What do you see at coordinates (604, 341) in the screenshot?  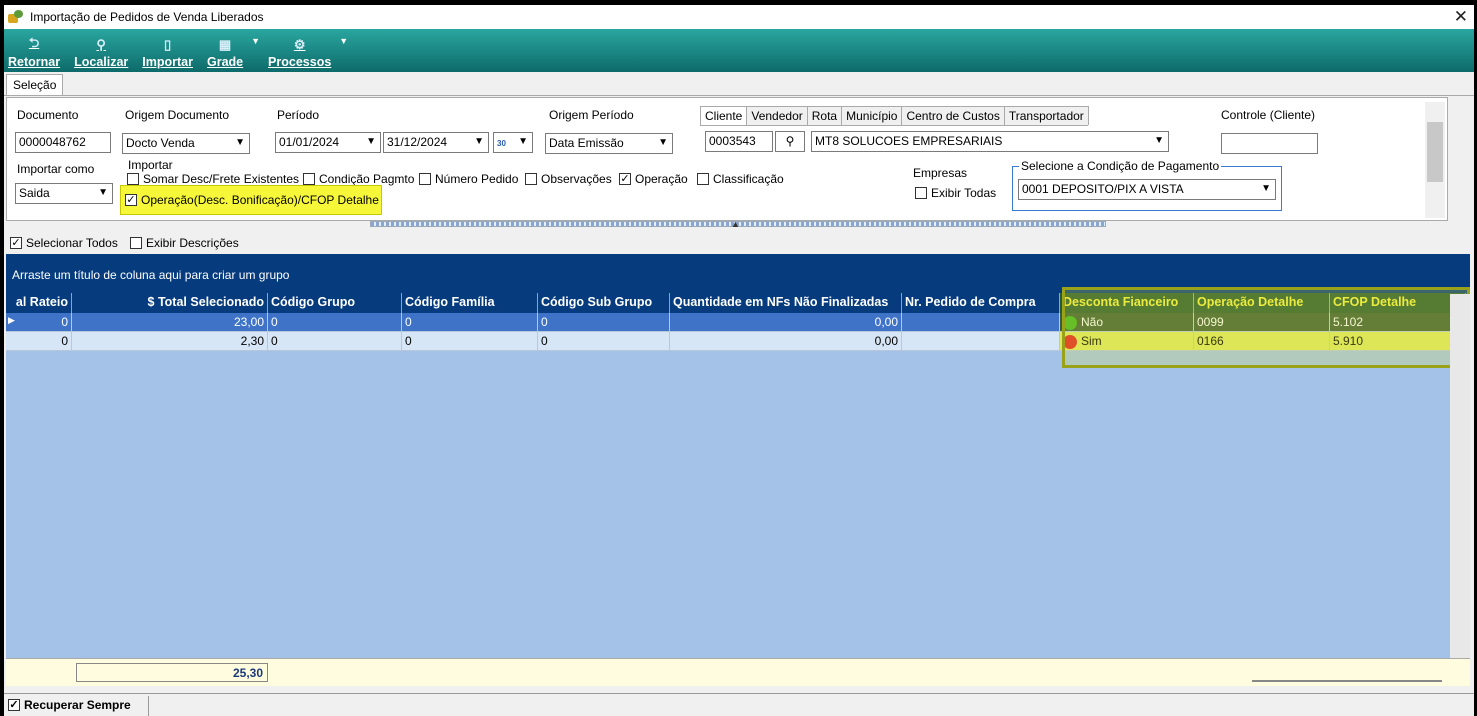 I see `cell-subgrupo: 0` at bounding box center [604, 341].